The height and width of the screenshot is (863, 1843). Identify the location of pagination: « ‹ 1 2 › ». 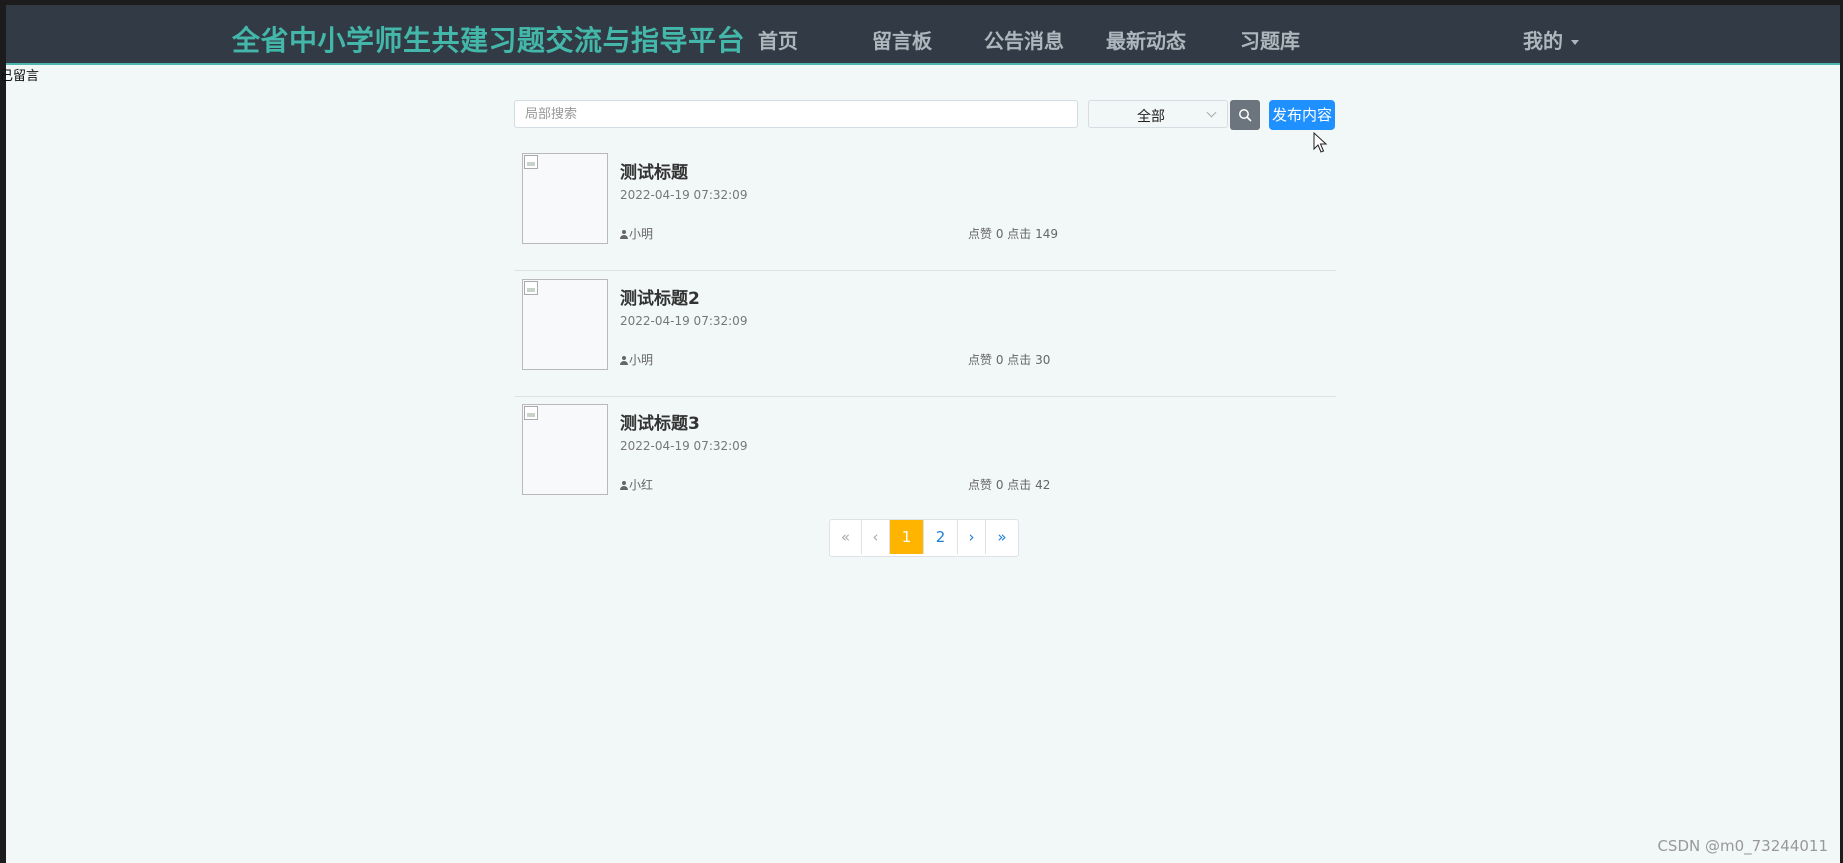
(924, 538).